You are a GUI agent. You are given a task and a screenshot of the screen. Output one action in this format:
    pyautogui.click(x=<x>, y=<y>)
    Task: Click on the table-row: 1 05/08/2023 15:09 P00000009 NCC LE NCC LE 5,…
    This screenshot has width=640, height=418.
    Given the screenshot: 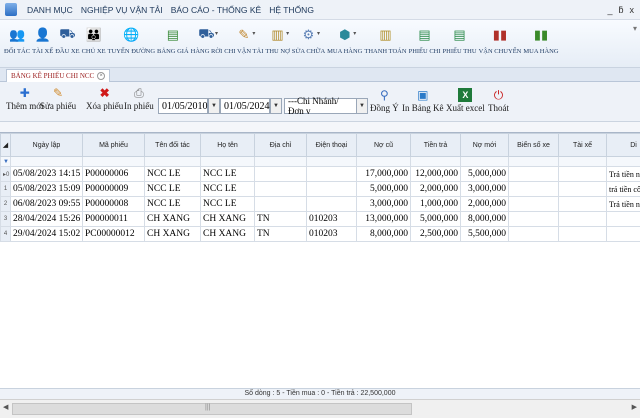 What is the action you would take?
    pyautogui.click(x=320, y=189)
    